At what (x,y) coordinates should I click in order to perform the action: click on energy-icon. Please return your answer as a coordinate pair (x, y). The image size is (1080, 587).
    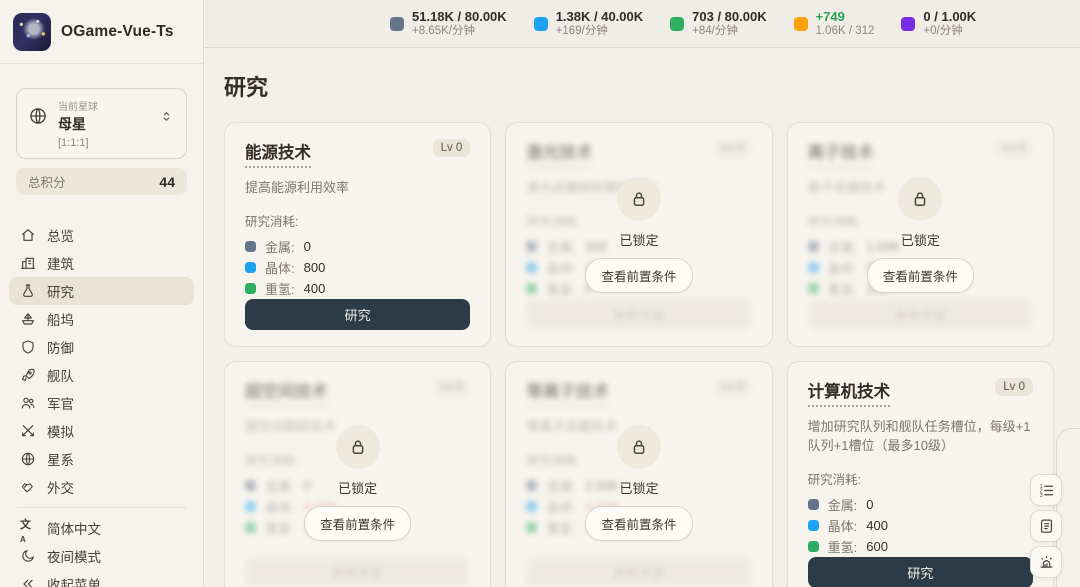
    Looking at the image, I should click on (800, 23).